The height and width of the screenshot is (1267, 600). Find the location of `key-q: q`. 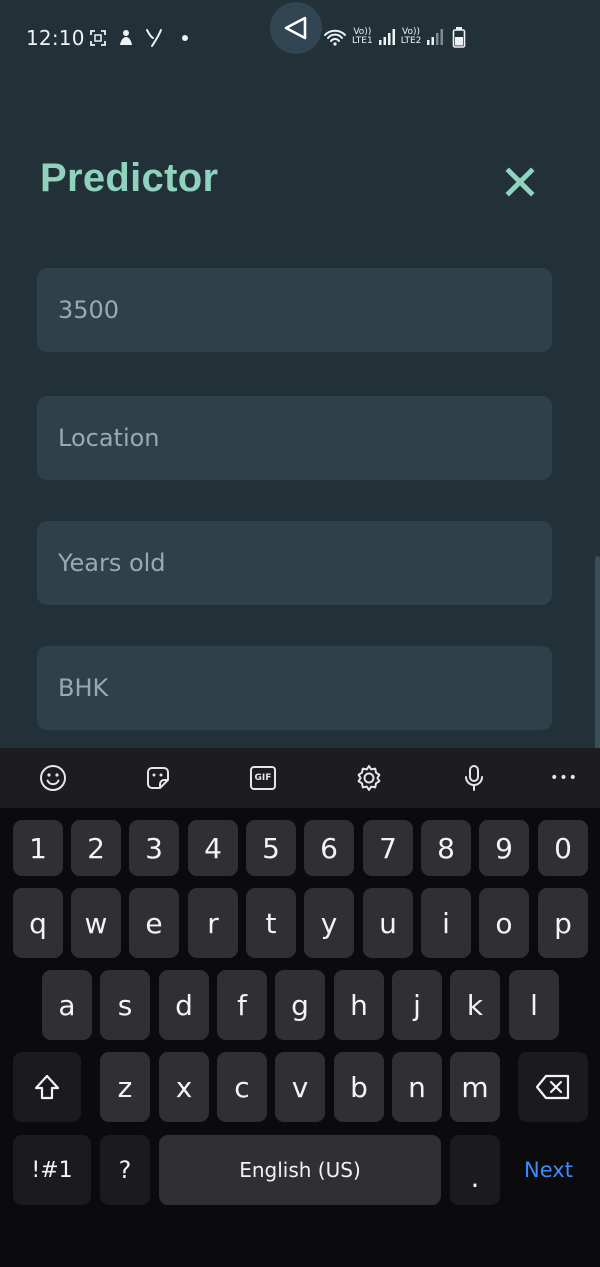

key-q: q is located at coordinates (38, 923).